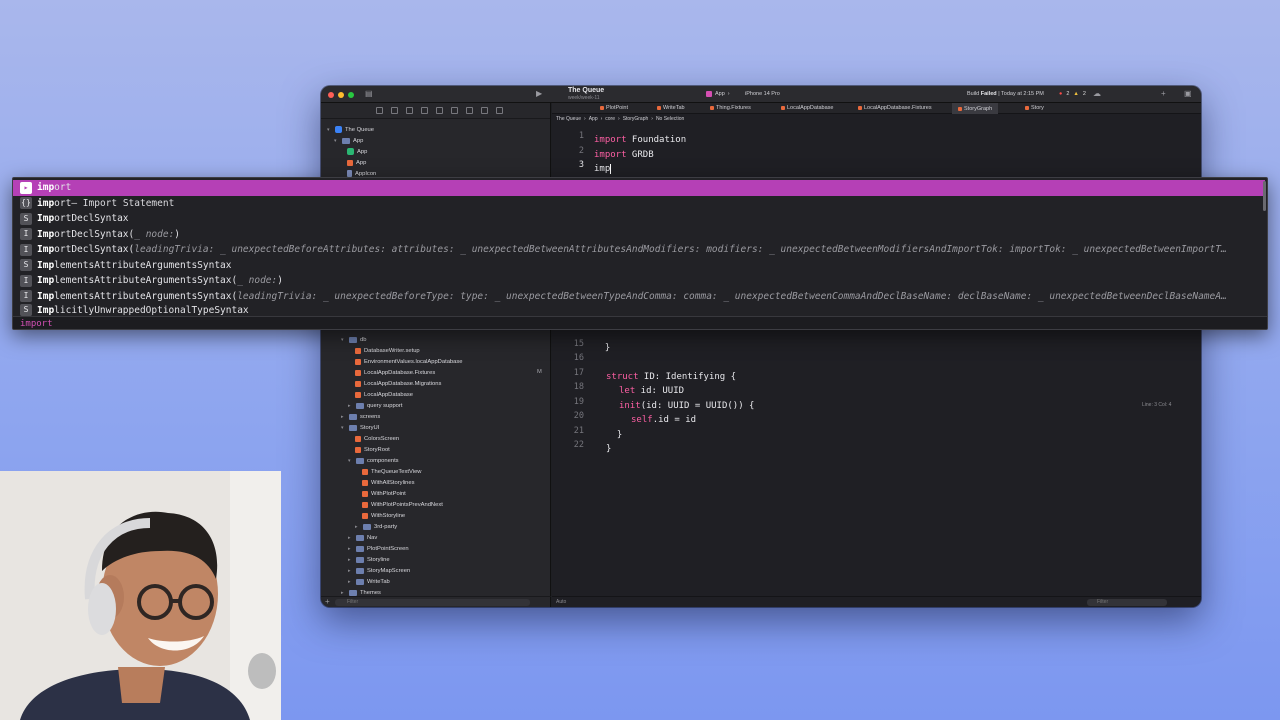 This screenshot has width=1280, height=720. Describe the element at coordinates (331, 95) in the screenshot. I see `close-window-button` at that location.